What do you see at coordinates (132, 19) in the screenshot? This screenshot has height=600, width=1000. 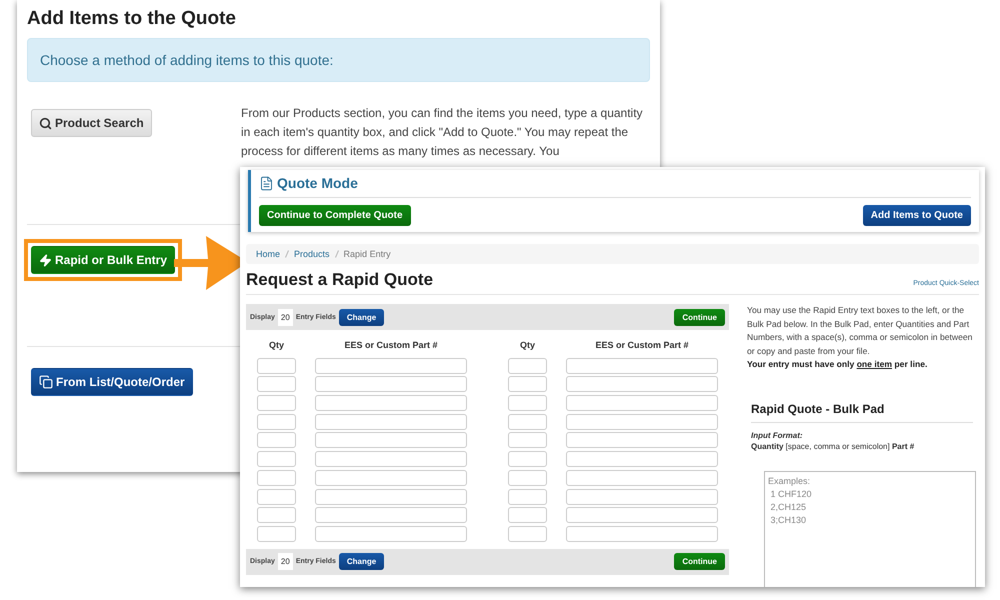 I see `window-title: Add Items to the Quote` at bounding box center [132, 19].